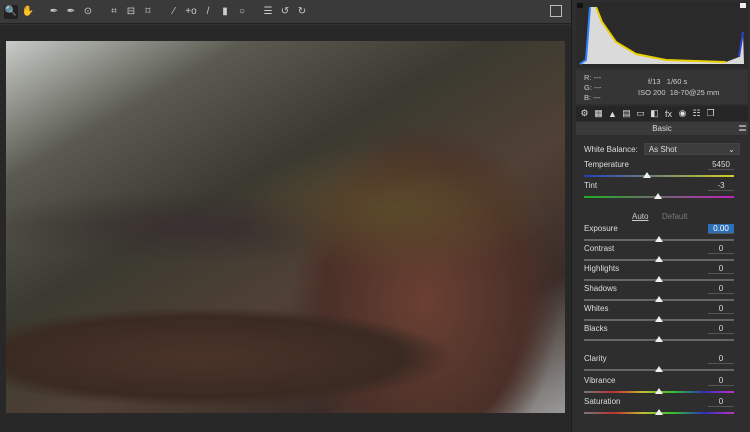  What do you see at coordinates (674, 216) in the screenshot?
I see `default-button: Default` at bounding box center [674, 216].